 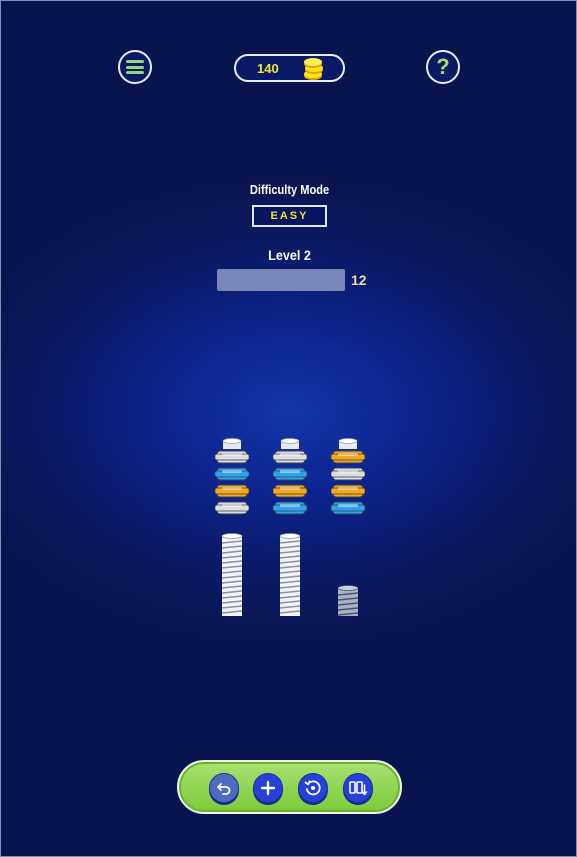 I want to click on coin-count: 140, so click(x=268, y=68).